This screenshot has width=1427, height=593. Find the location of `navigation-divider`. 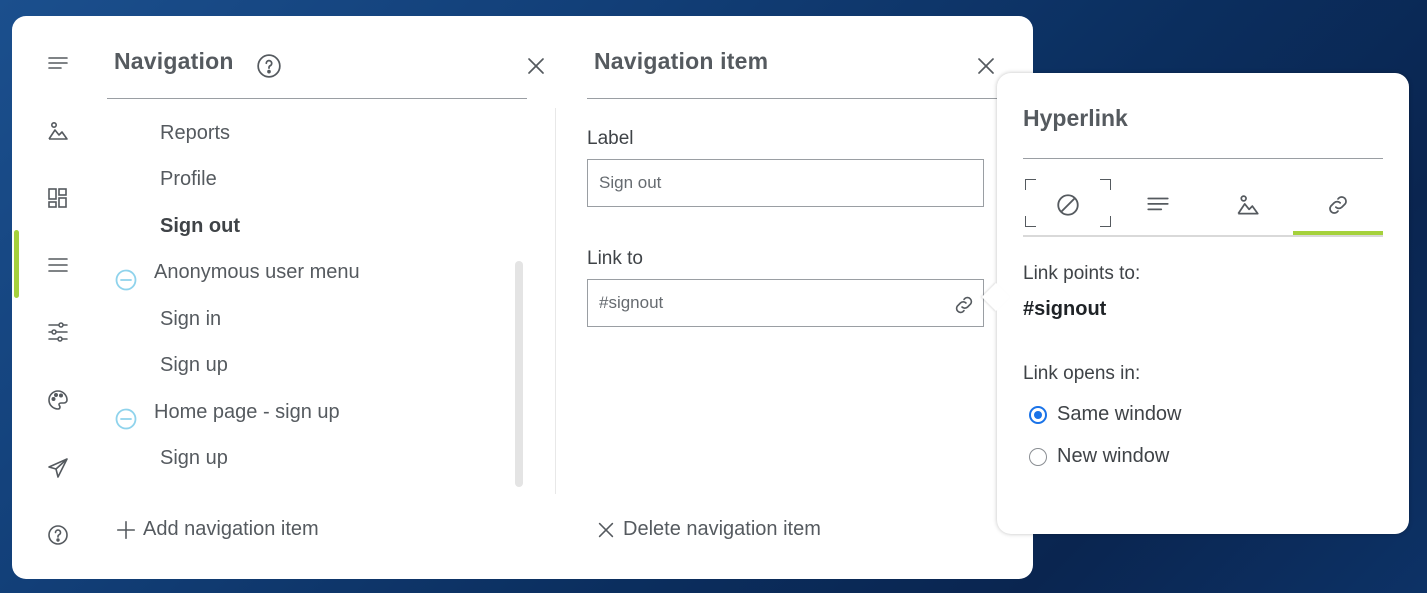

navigation-divider is located at coordinates (317, 98).